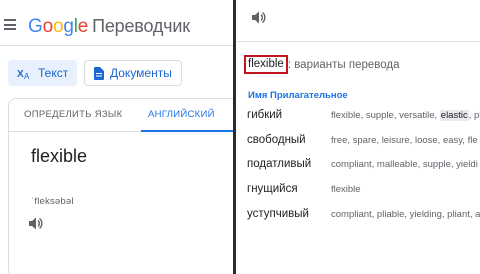 Image resolution: width=480 pixels, height=274 pixels. I want to click on logo-letter: G, so click(35, 26).